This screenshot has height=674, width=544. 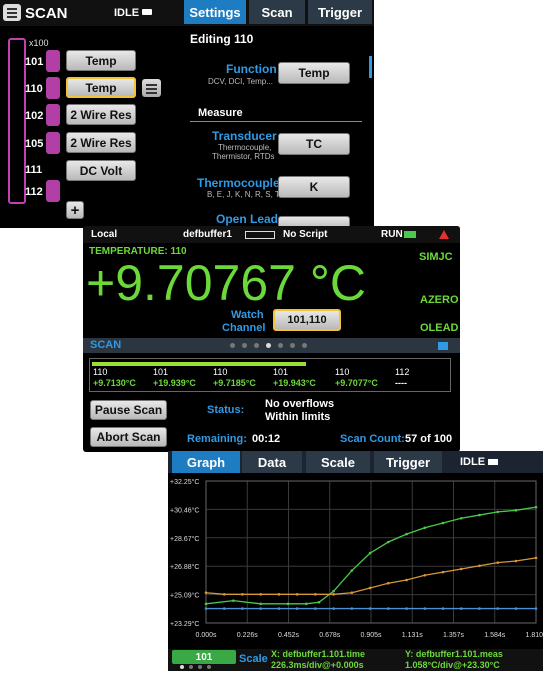 I want to click on thermocouple-button: K, so click(x=314, y=187).